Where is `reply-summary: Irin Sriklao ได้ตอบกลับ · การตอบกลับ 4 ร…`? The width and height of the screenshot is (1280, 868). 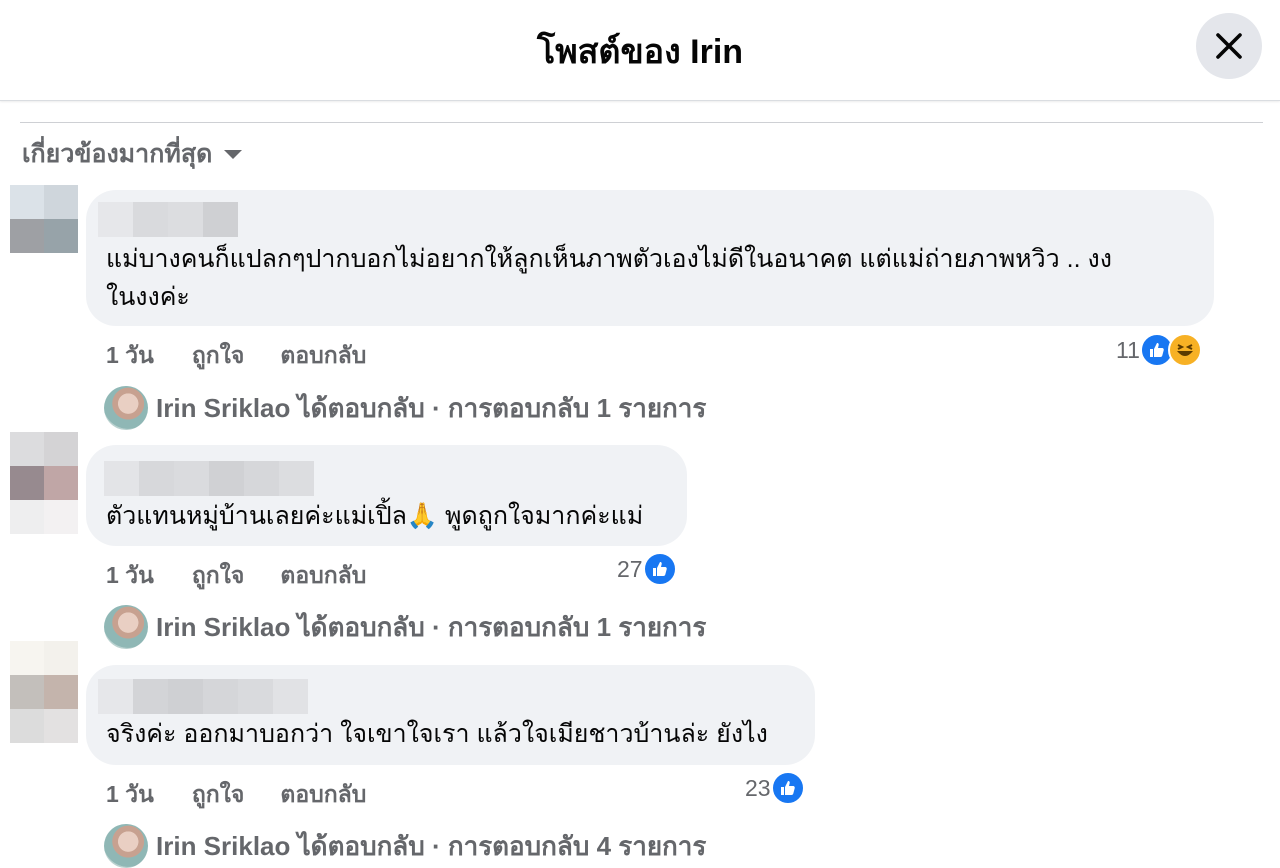 reply-summary: Irin Sriklao ได้ตอบกลับ · การตอบกลับ 4 ร… is located at coordinates (431, 845).